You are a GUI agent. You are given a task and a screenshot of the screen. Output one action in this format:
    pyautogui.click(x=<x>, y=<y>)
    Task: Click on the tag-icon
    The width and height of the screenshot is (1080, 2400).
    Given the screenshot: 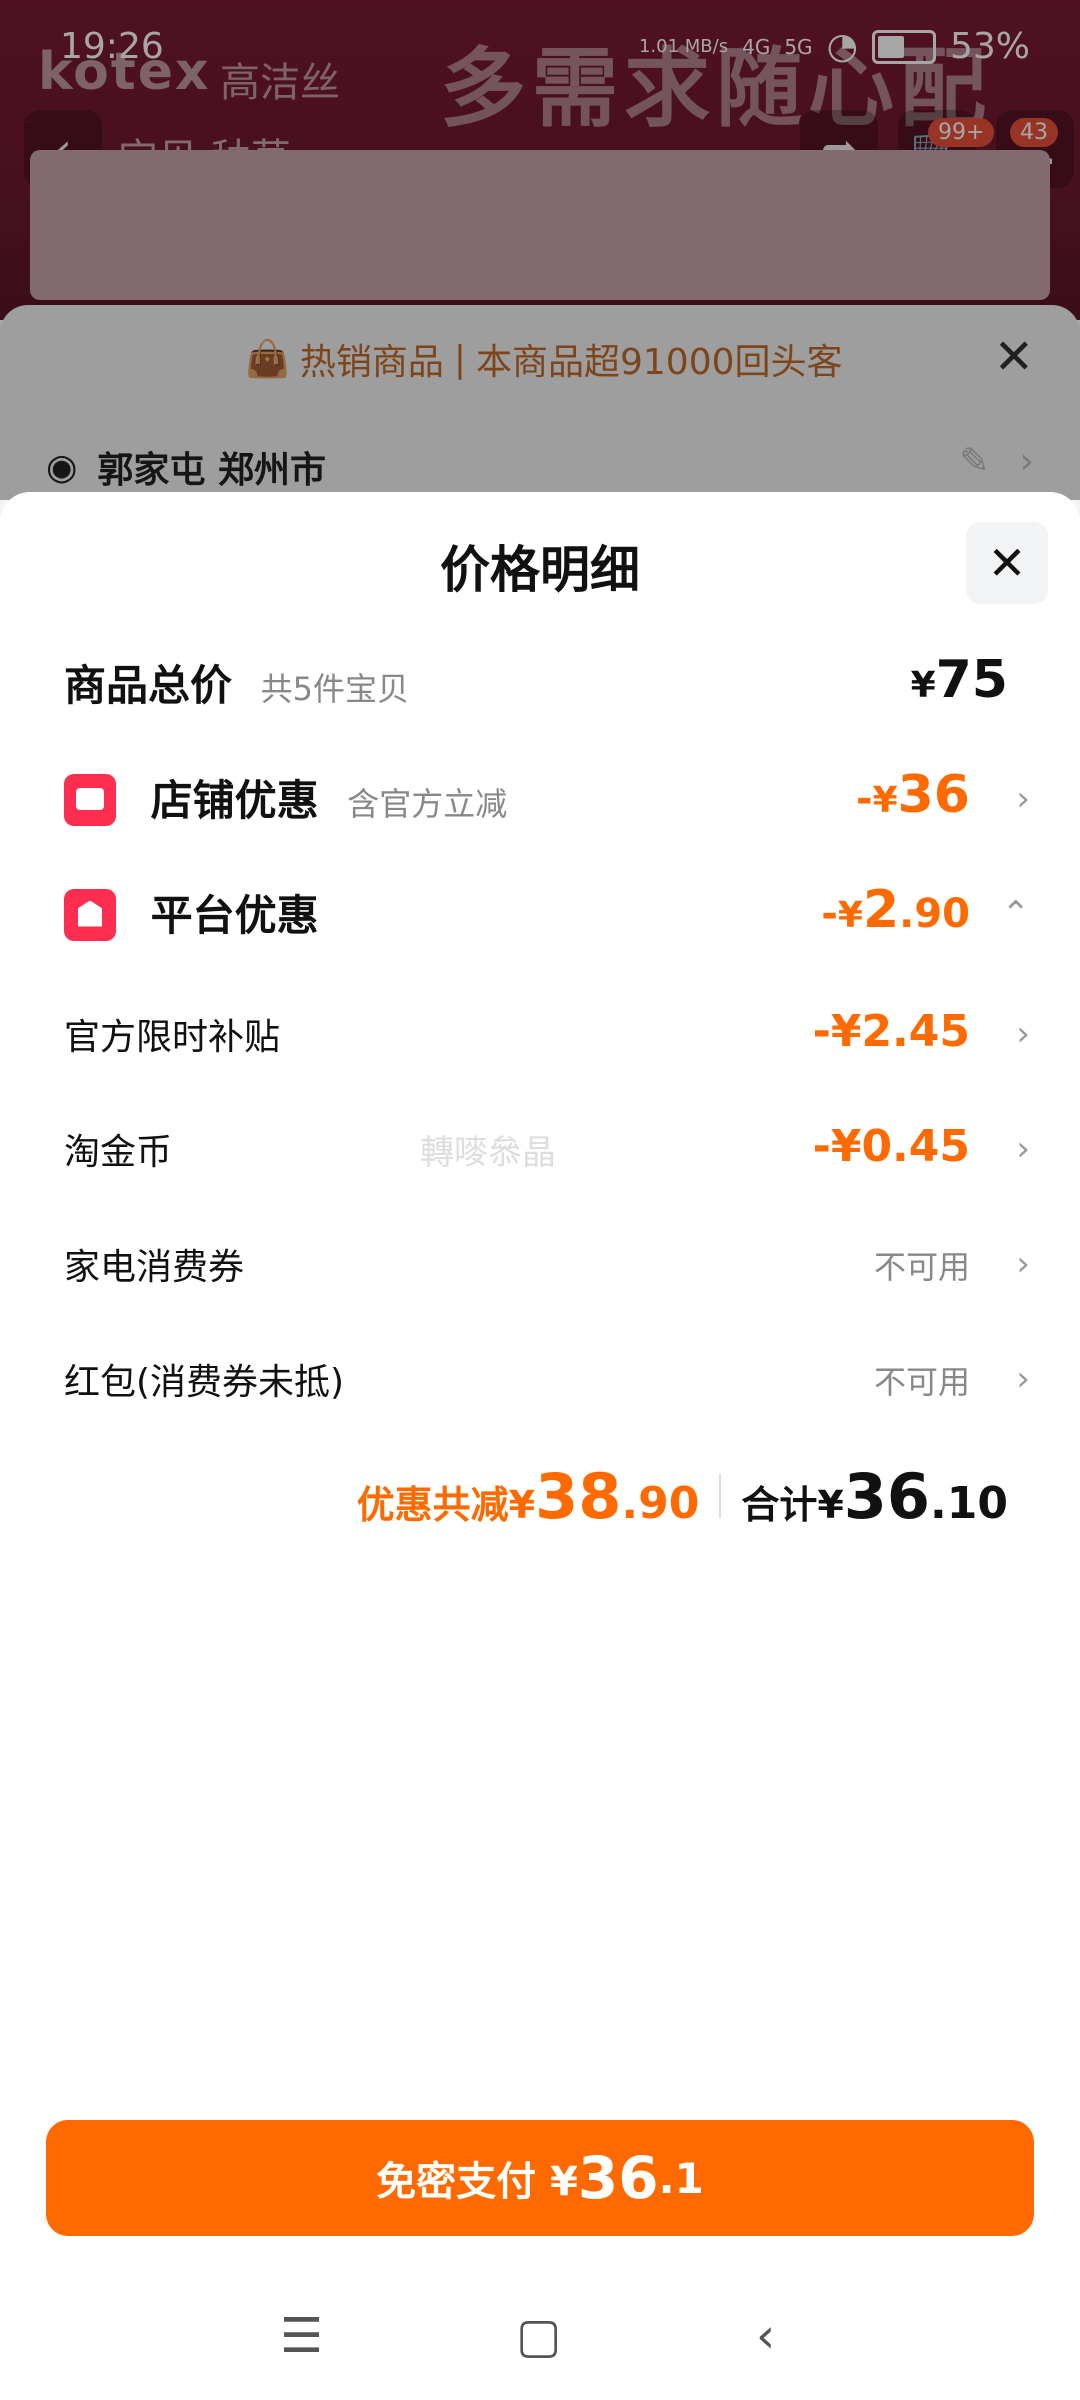 What is the action you would take?
    pyautogui.click(x=90, y=914)
    